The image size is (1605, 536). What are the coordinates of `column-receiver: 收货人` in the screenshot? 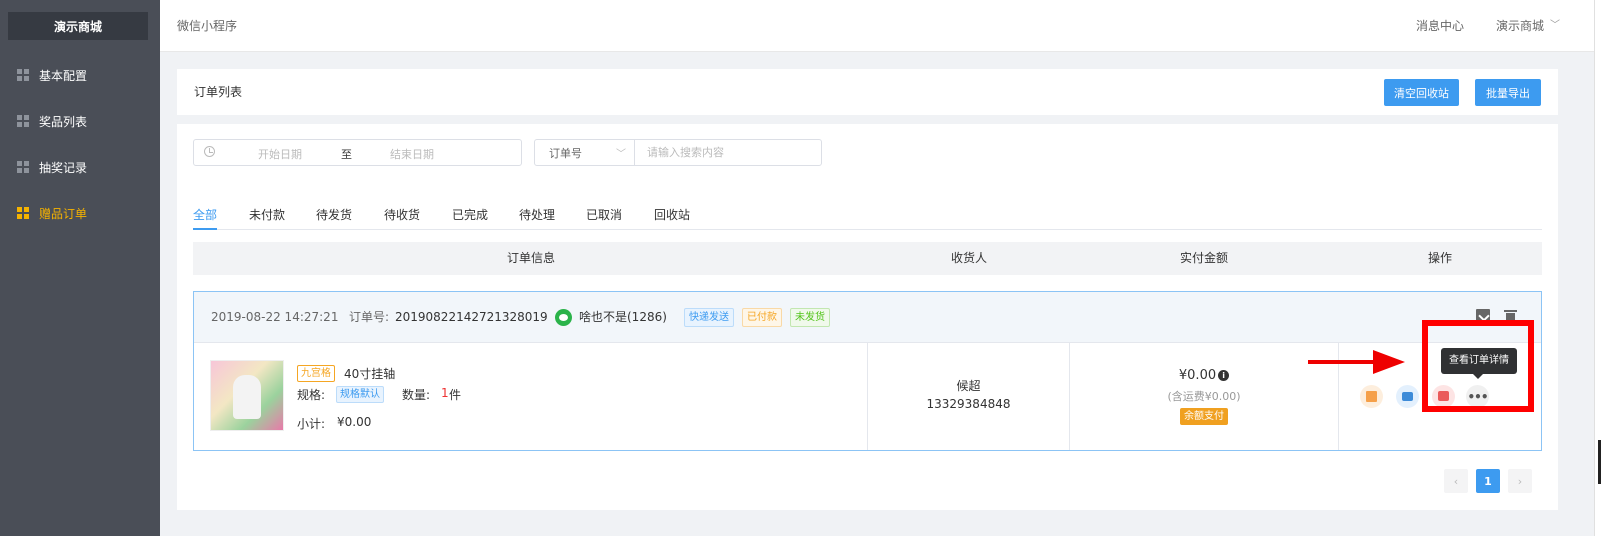 It's located at (969, 258).